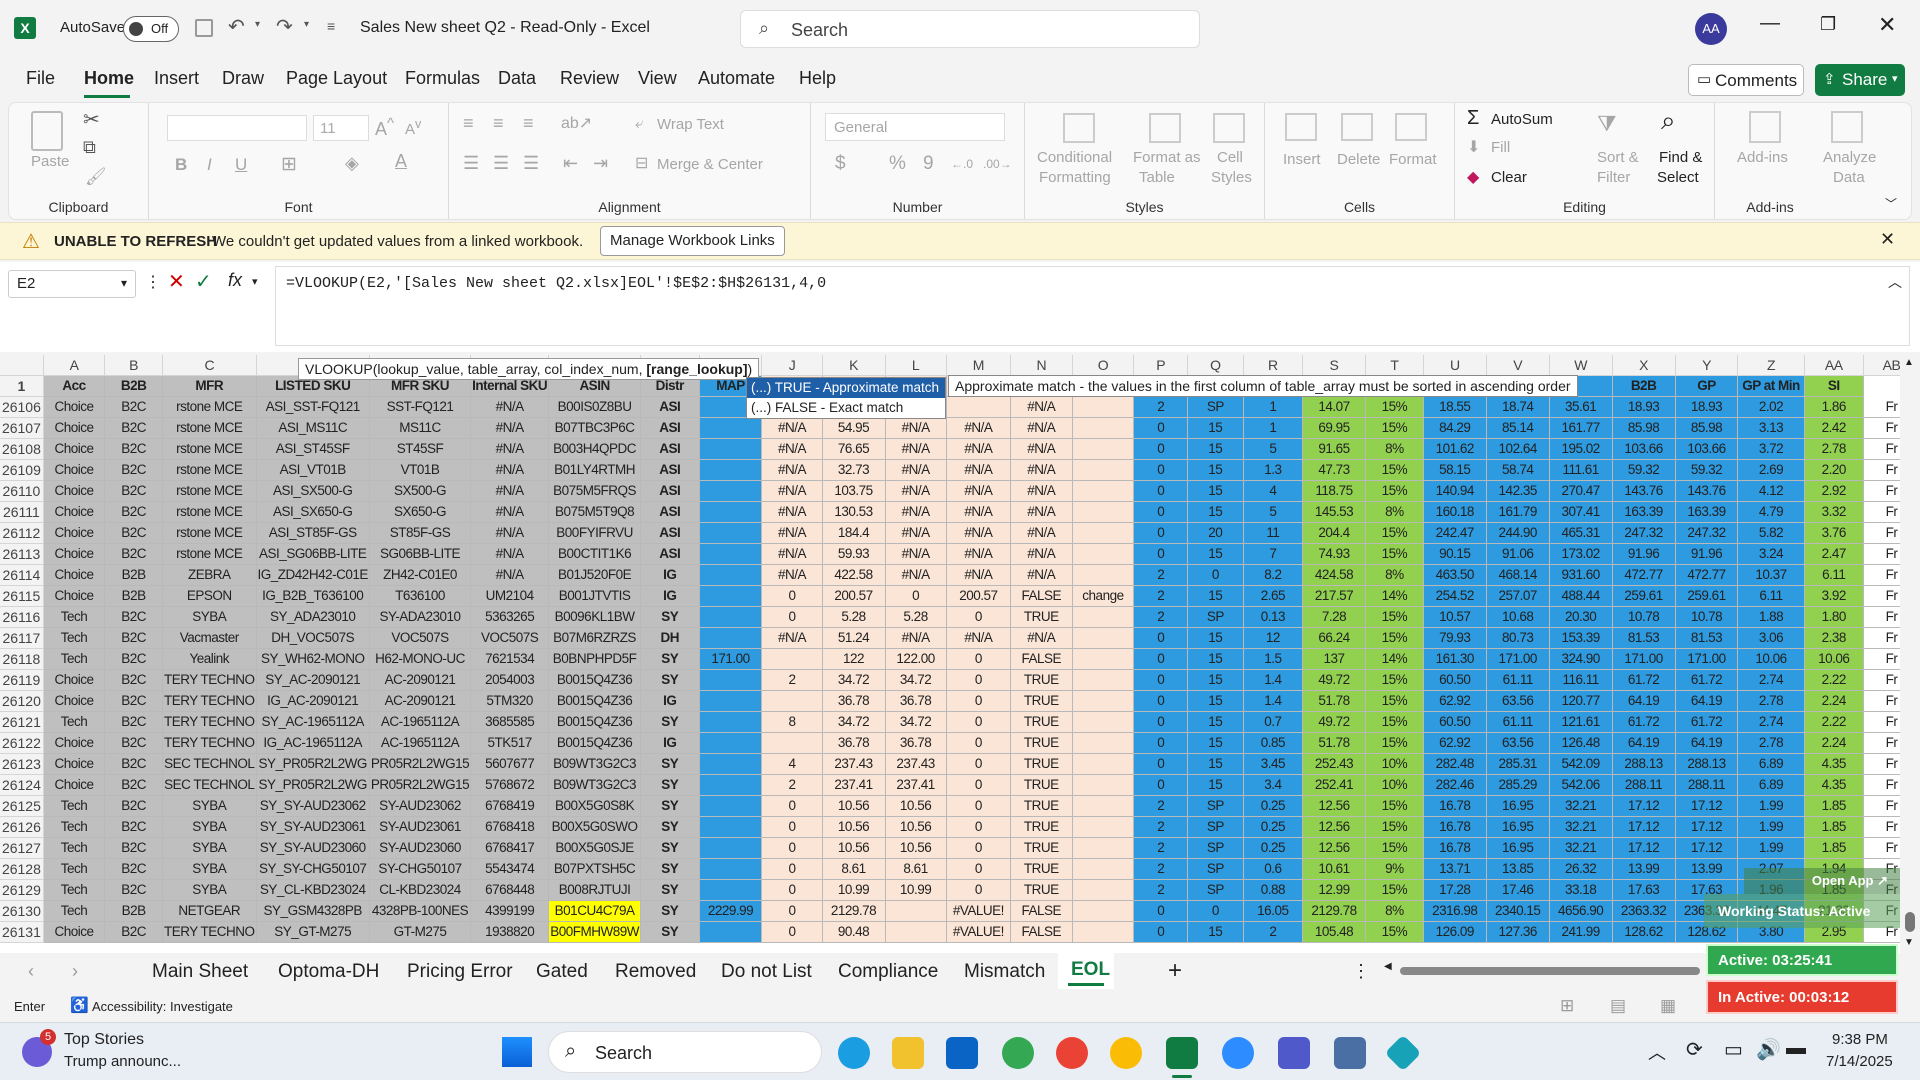 The image size is (1920, 1080). What do you see at coordinates (1455, 512) in the screenshot?
I see `table-cell: 160.18` at bounding box center [1455, 512].